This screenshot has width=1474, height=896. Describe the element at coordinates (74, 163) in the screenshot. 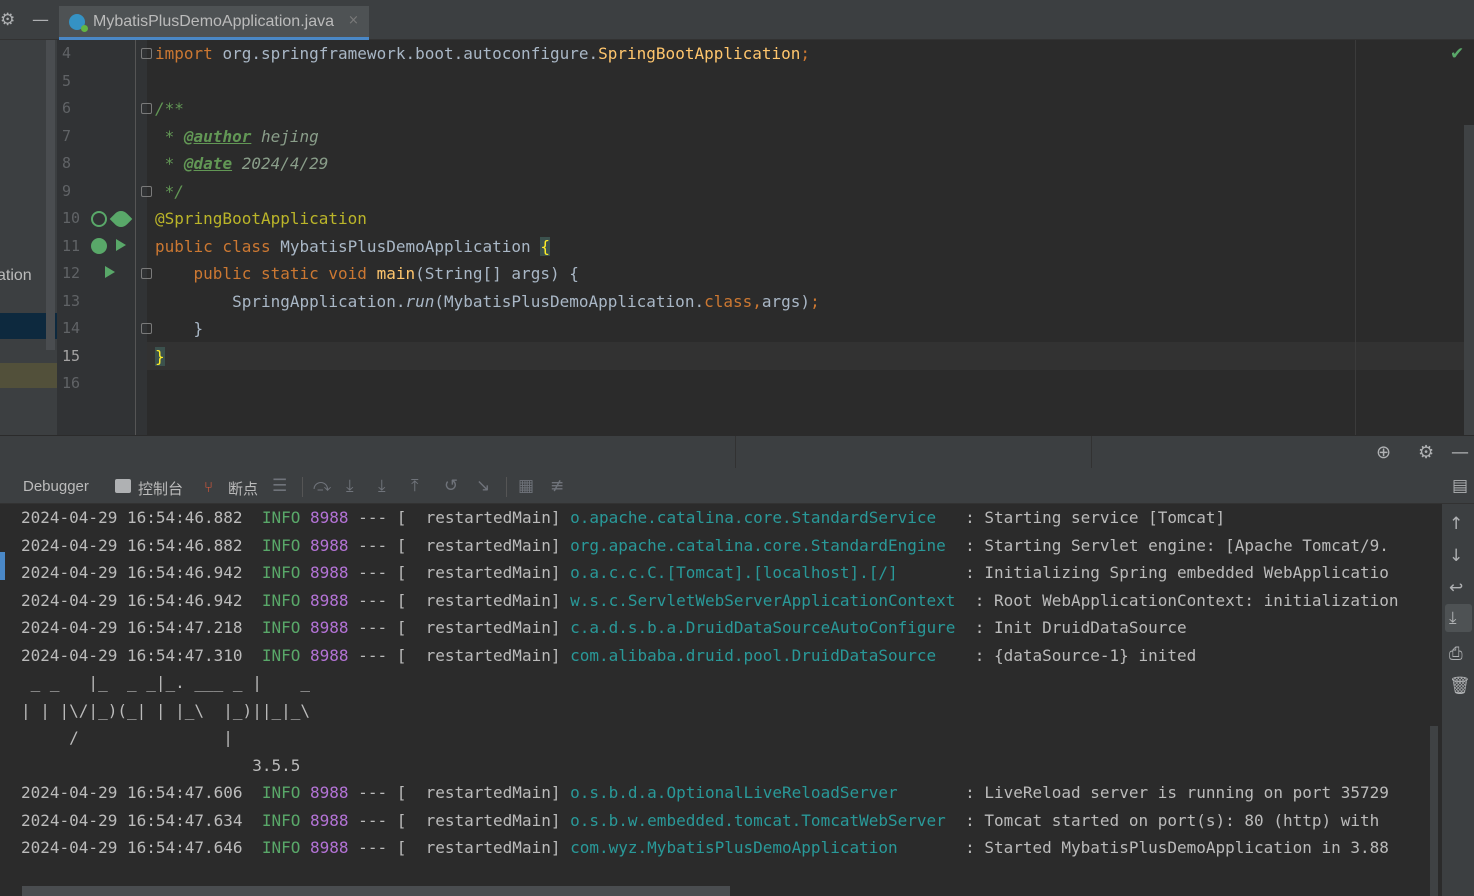

I see `line-number: 8` at that location.